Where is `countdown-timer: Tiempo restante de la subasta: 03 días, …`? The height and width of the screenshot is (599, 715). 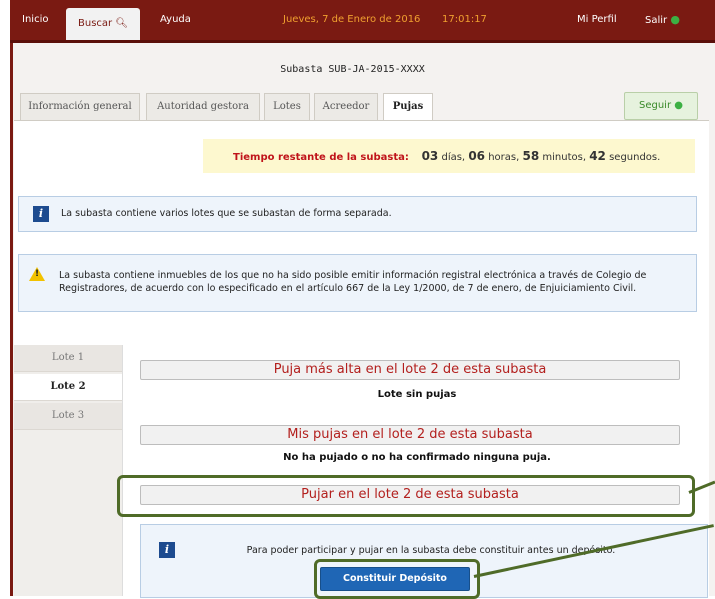 countdown-timer: Tiempo restante de la subasta: 03 días, … is located at coordinates (449, 156).